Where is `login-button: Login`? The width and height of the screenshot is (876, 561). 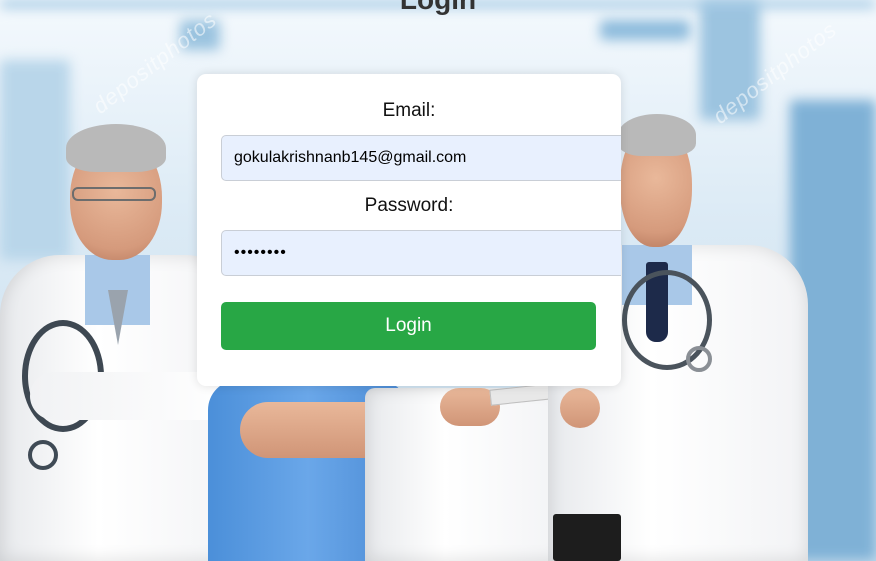
login-button: Login is located at coordinates (408, 326).